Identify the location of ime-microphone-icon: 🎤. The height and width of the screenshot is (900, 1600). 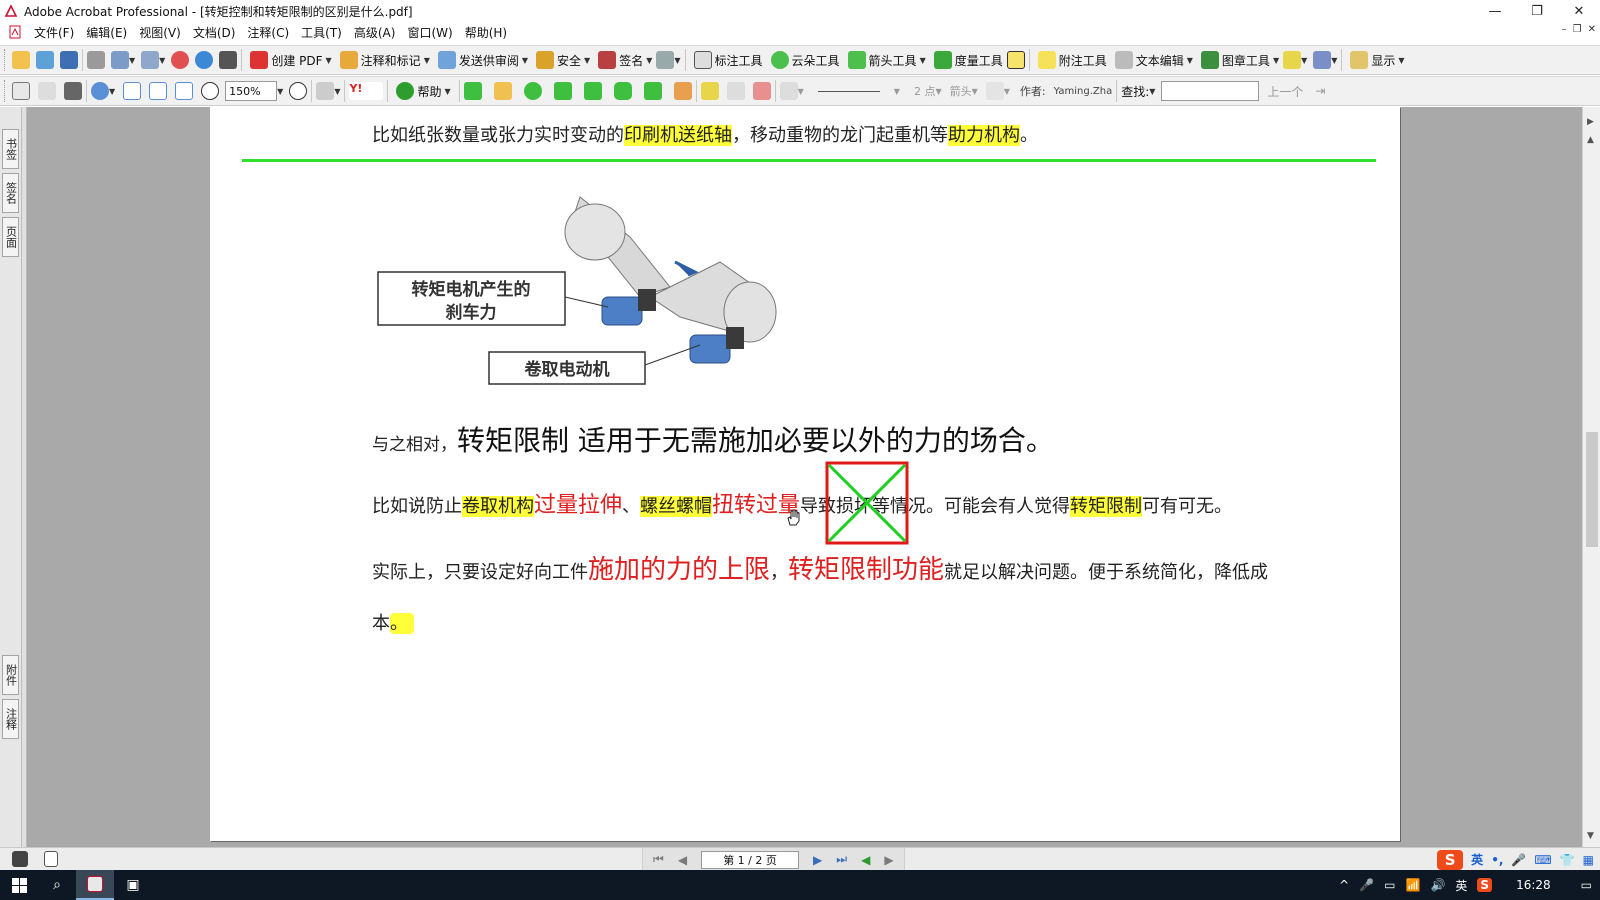
(1518, 860).